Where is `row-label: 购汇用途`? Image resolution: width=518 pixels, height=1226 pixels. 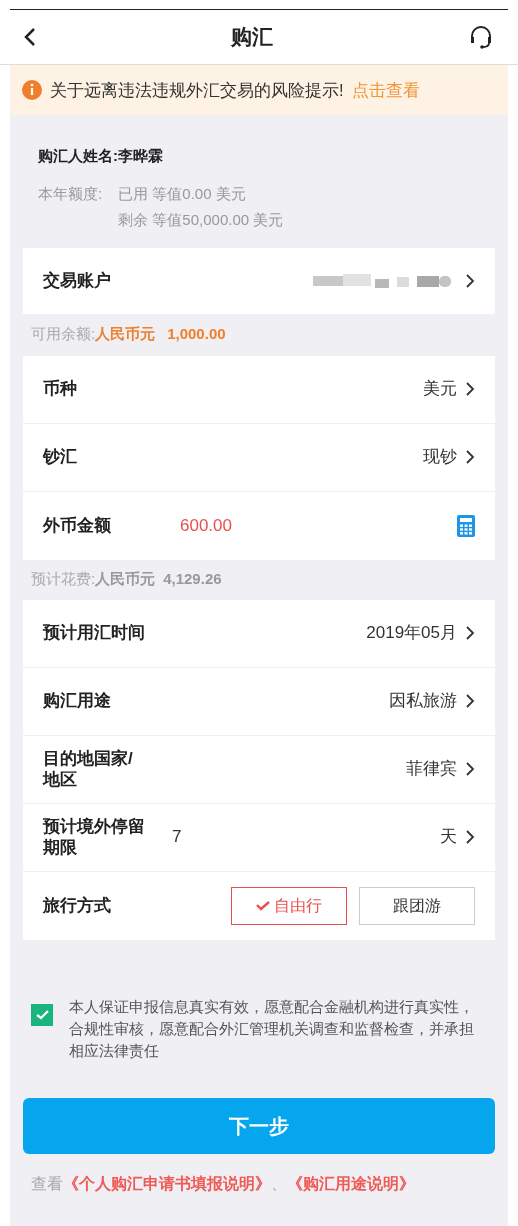
row-label: 购汇用途 is located at coordinates (77, 701).